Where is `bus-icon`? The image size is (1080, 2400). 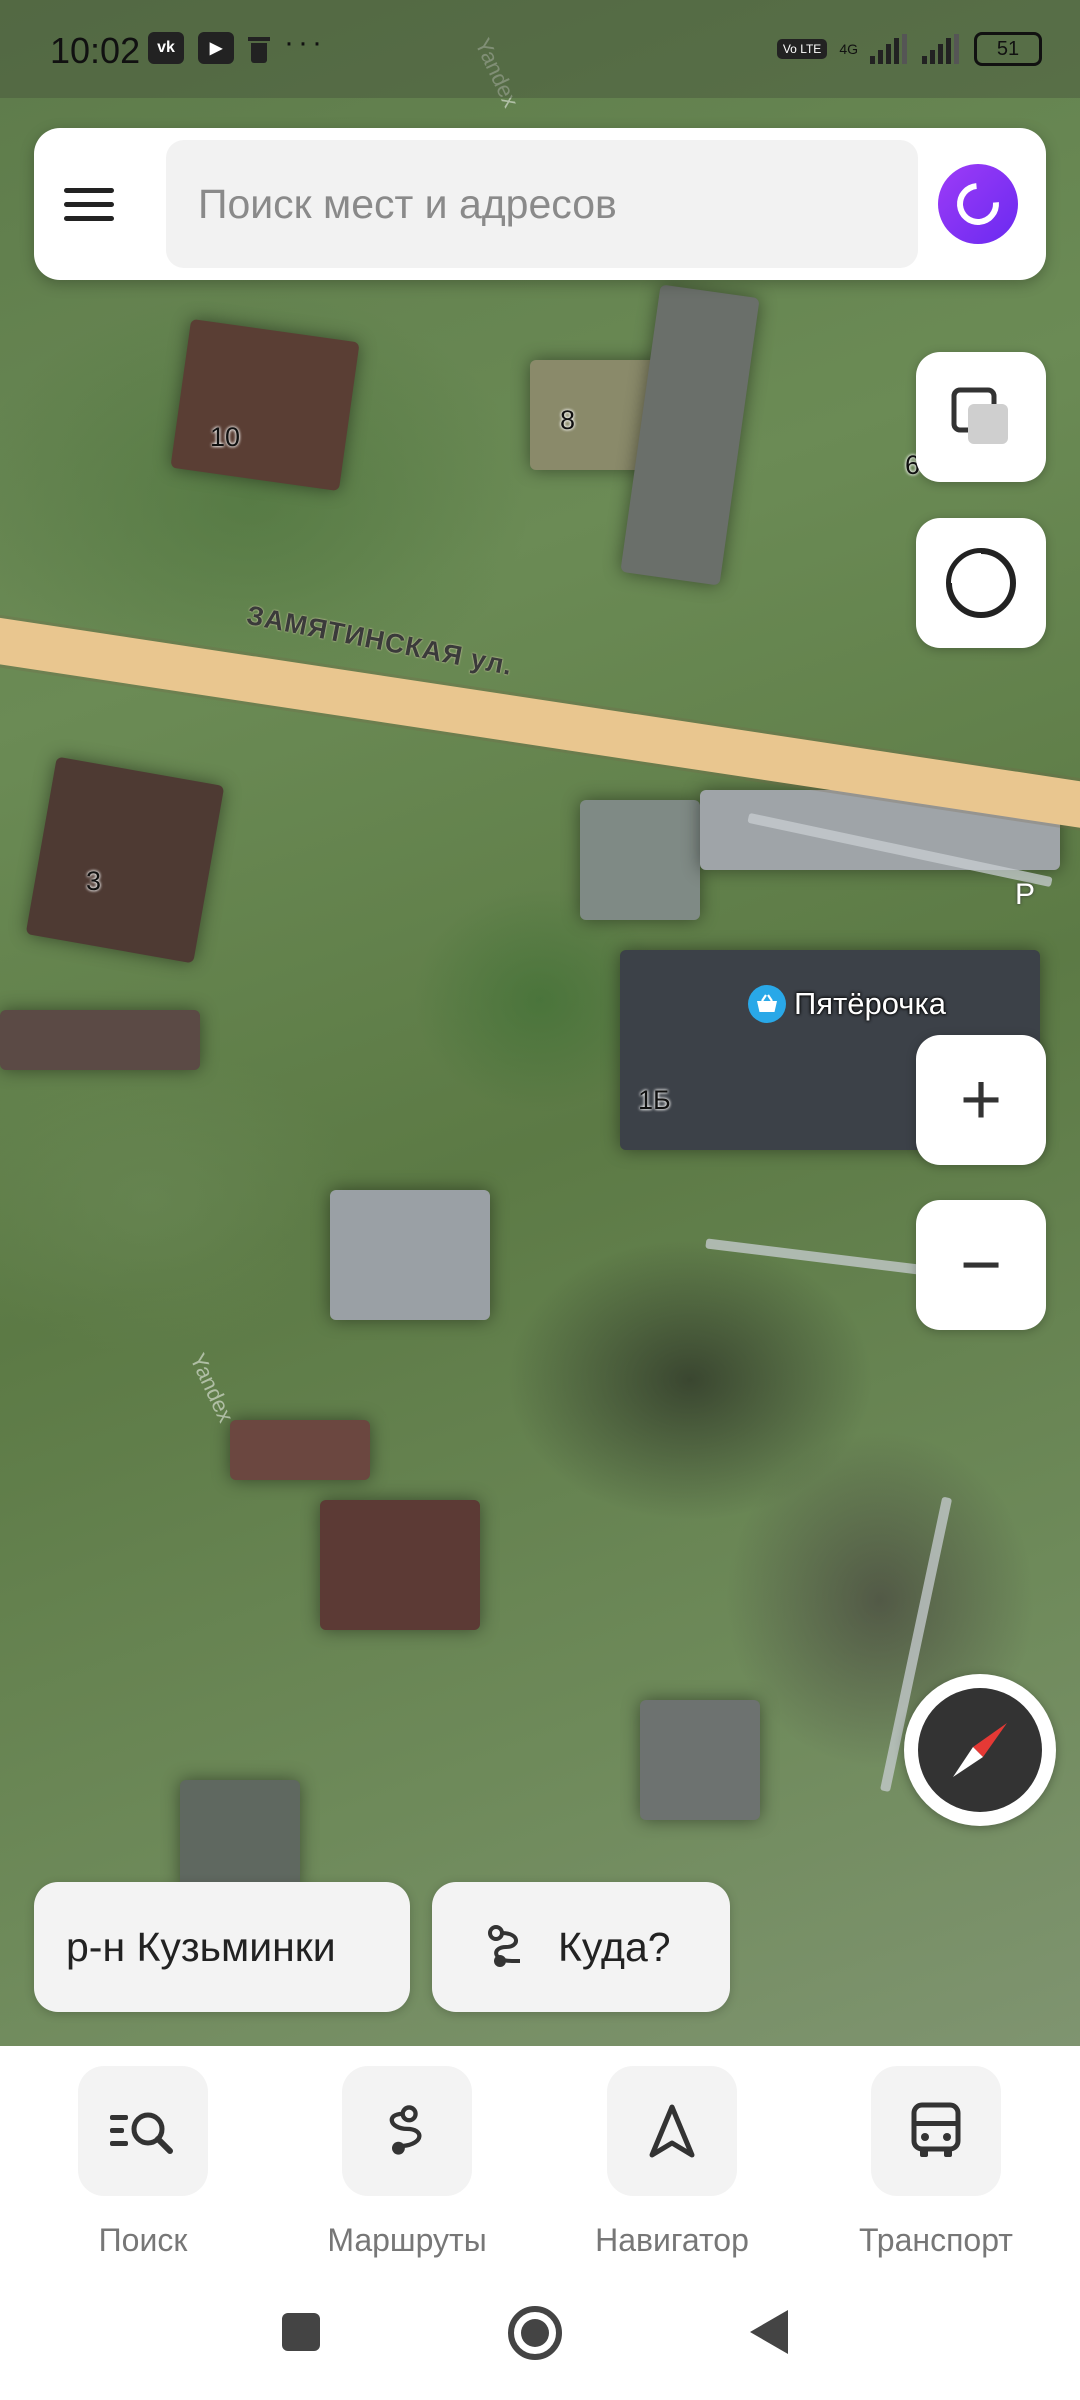
bus-icon is located at coordinates (936, 2129).